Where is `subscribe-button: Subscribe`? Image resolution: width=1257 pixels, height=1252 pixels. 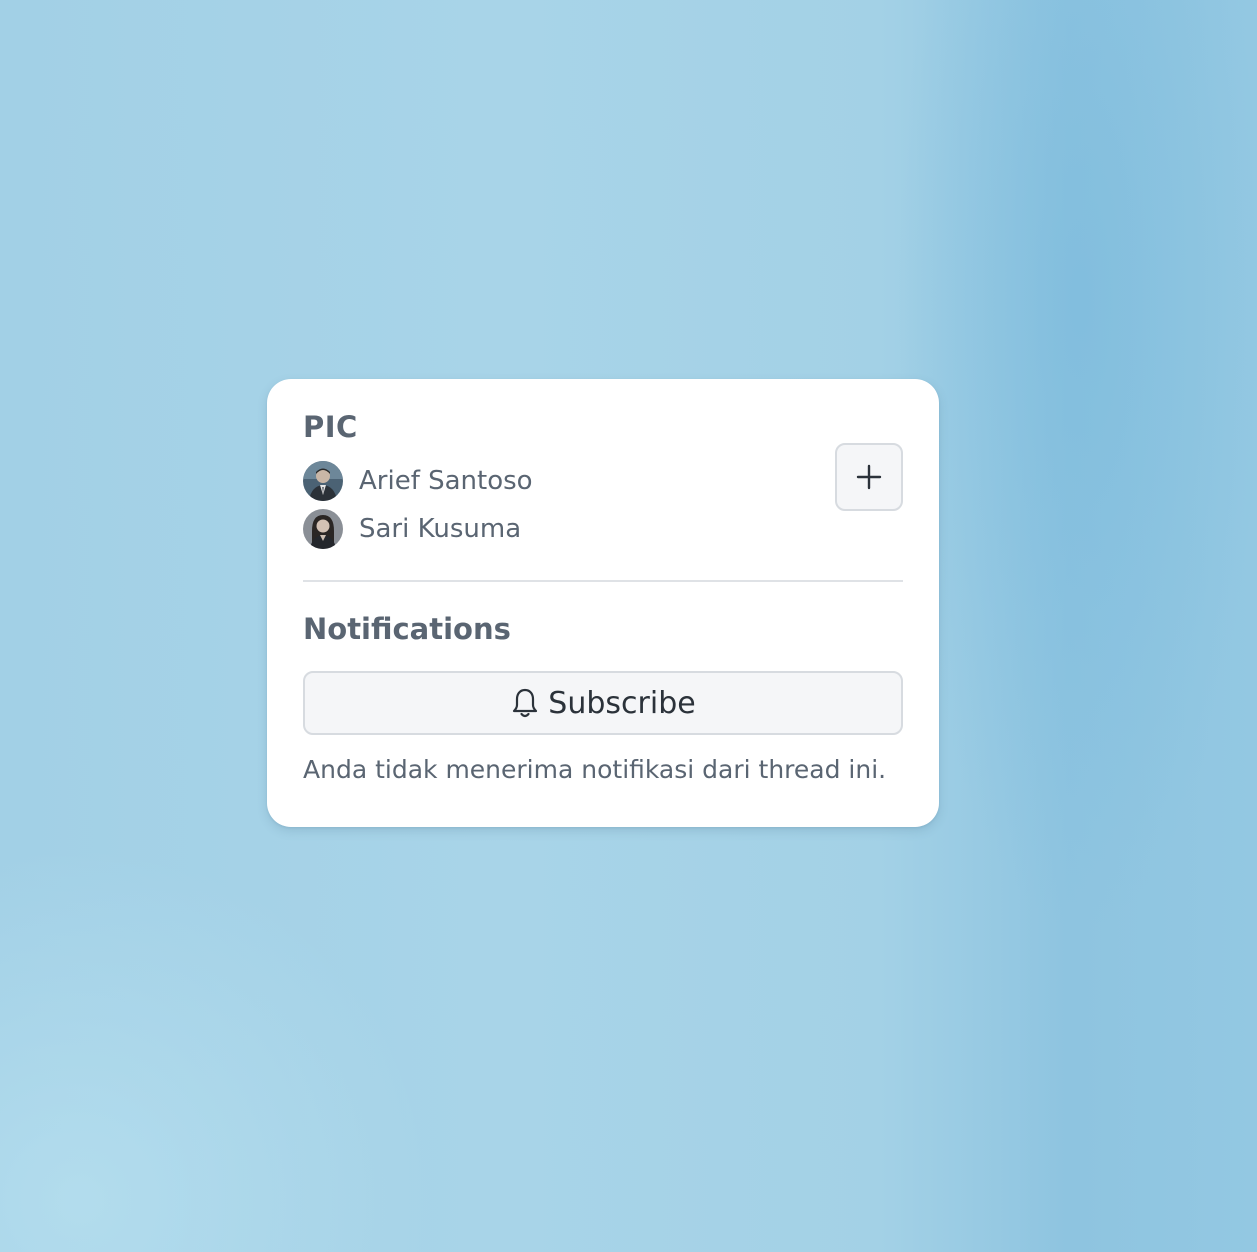 subscribe-button: Subscribe is located at coordinates (603, 703).